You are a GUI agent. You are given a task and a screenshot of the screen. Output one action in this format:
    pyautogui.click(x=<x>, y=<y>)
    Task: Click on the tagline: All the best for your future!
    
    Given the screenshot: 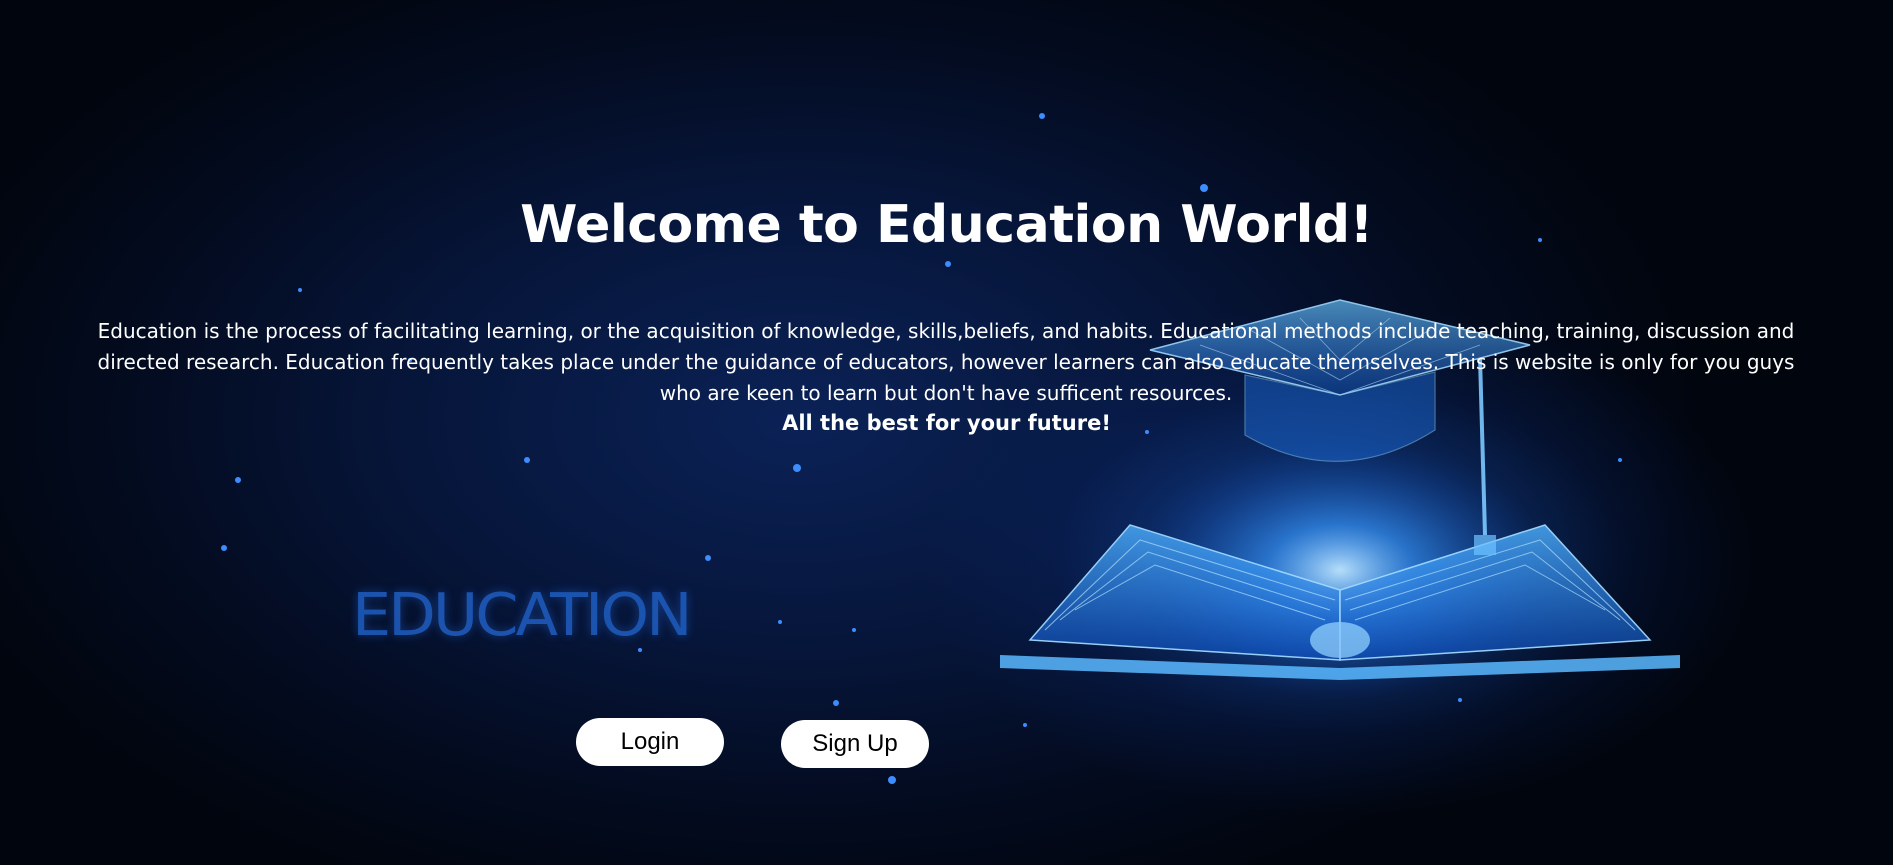 What is the action you would take?
    pyautogui.click(x=946, y=423)
    